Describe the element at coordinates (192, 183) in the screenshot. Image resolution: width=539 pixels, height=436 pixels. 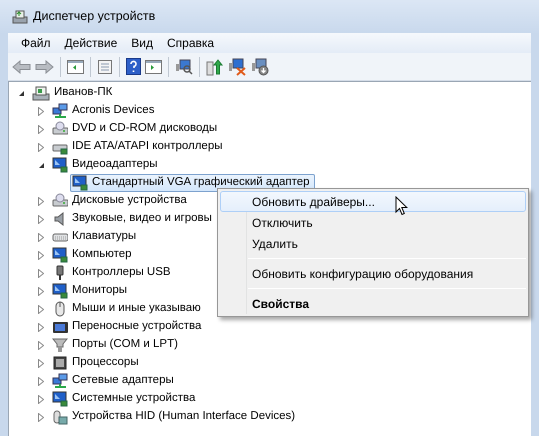
I see `tree-item: Стандартный VGA графический адаптер` at that location.